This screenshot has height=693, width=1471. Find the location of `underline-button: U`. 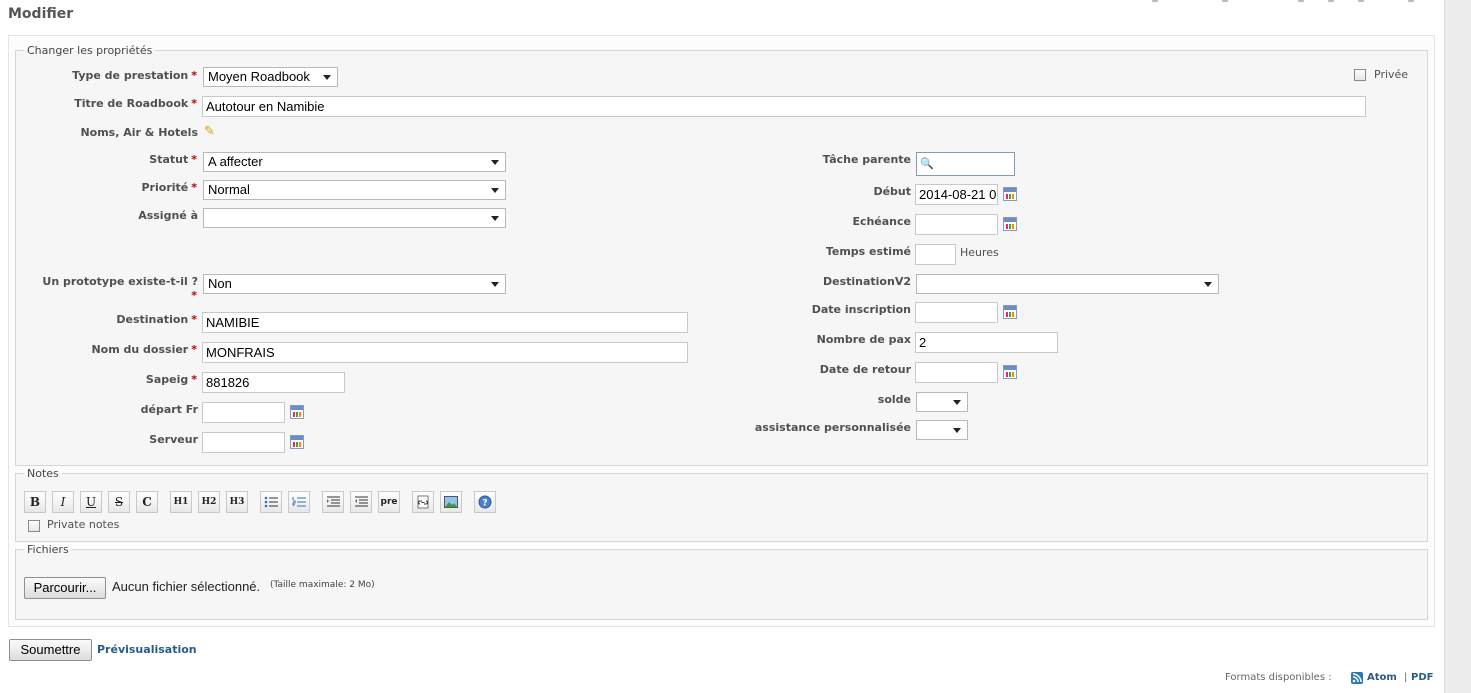

underline-button: U is located at coordinates (91, 502).